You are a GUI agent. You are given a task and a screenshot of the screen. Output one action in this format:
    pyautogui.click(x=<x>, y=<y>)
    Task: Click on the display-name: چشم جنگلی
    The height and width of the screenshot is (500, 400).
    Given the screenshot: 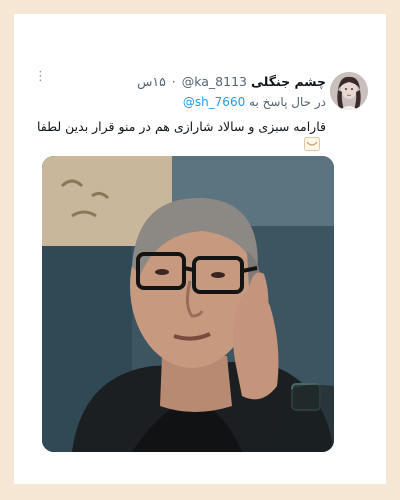 What is the action you would take?
    pyautogui.click(x=288, y=81)
    